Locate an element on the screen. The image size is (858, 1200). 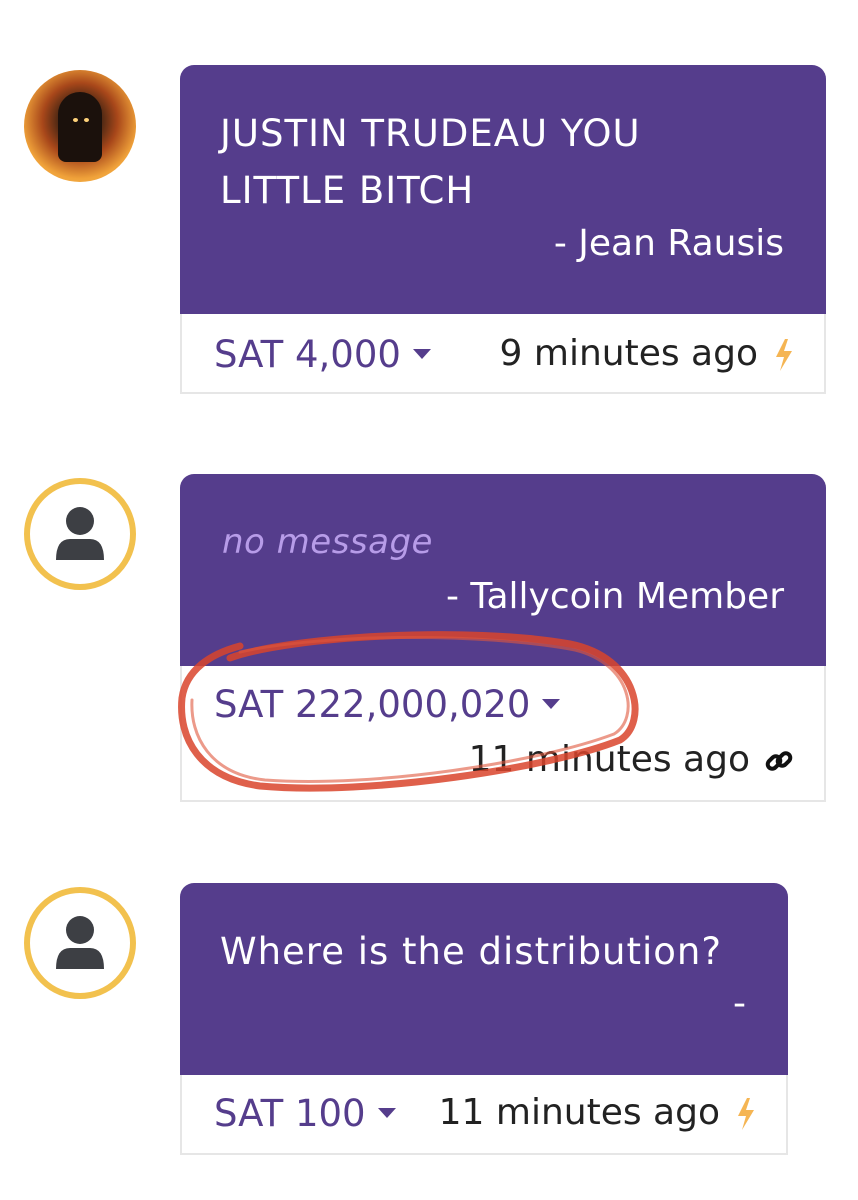
link-icon is located at coordinates (779, 761).